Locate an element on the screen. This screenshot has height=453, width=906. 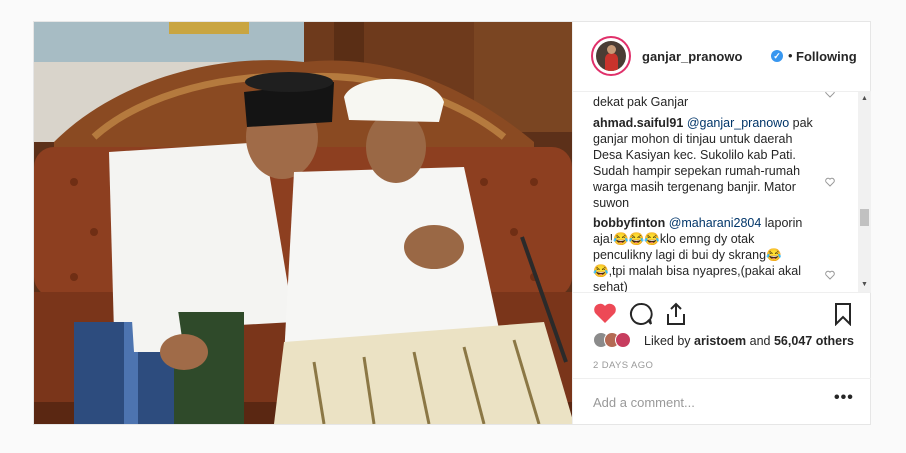
comment-text-line: laporin is located at coordinates (783, 223).